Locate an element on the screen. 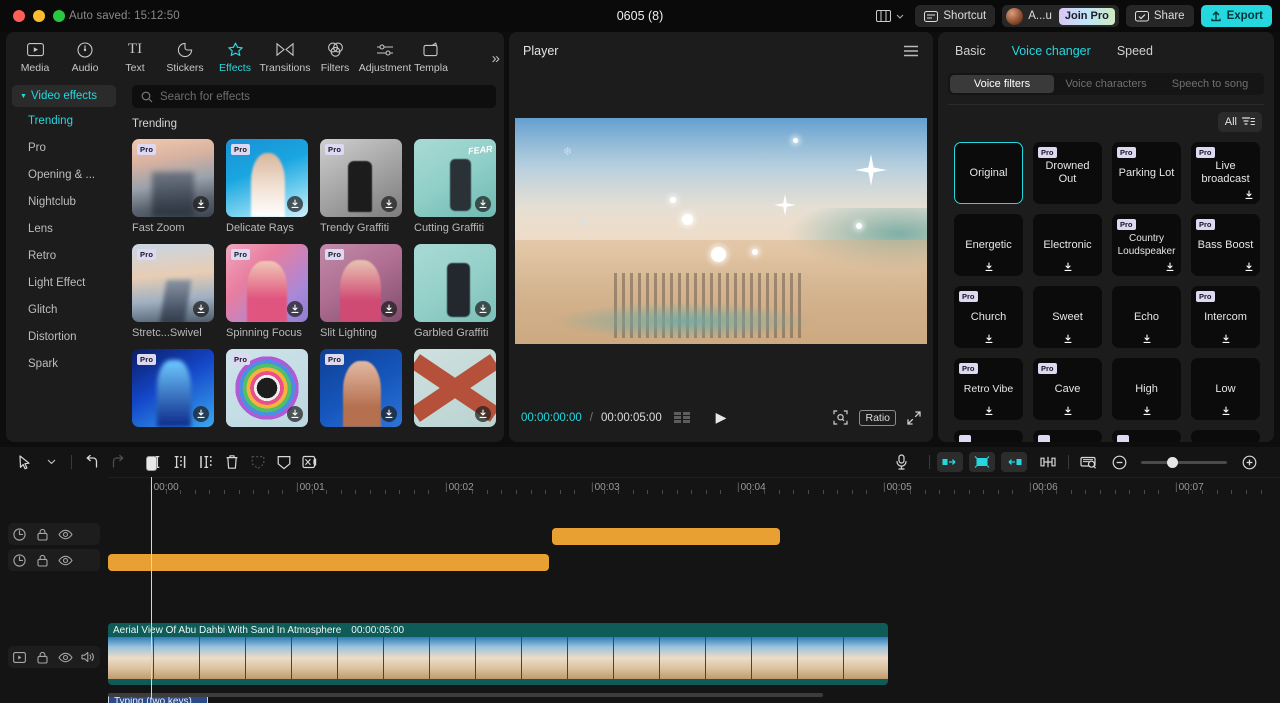  segment-voice-filters: Voice filters is located at coordinates (1002, 84).